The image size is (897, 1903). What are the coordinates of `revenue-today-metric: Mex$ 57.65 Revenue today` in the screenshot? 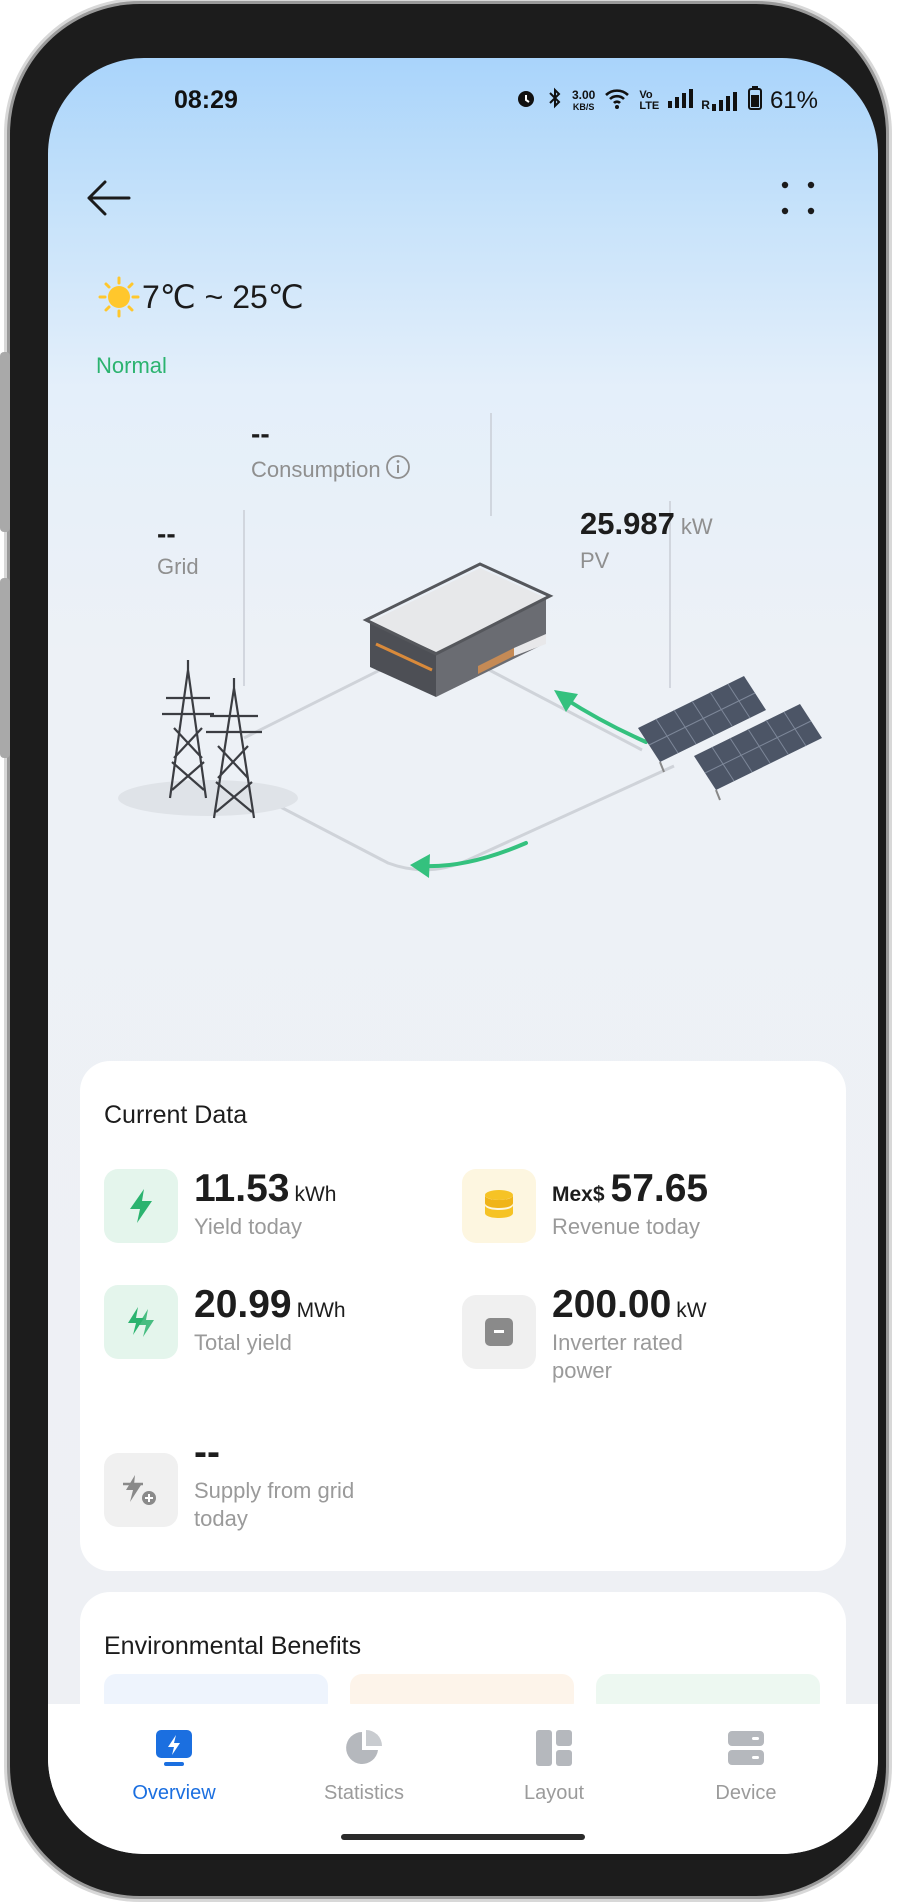 It's located at (607, 1206).